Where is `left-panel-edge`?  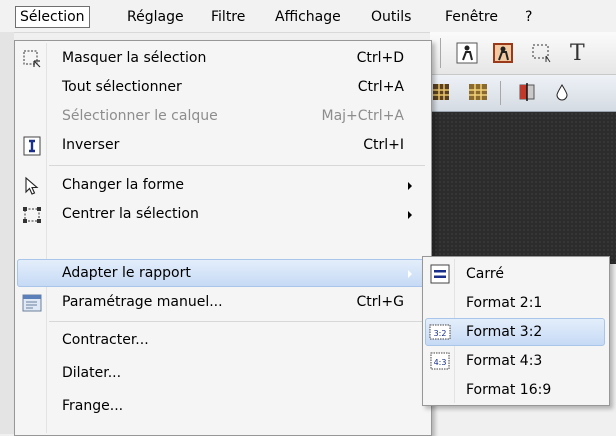 left-panel-edge is located at coordinates (7, 233).